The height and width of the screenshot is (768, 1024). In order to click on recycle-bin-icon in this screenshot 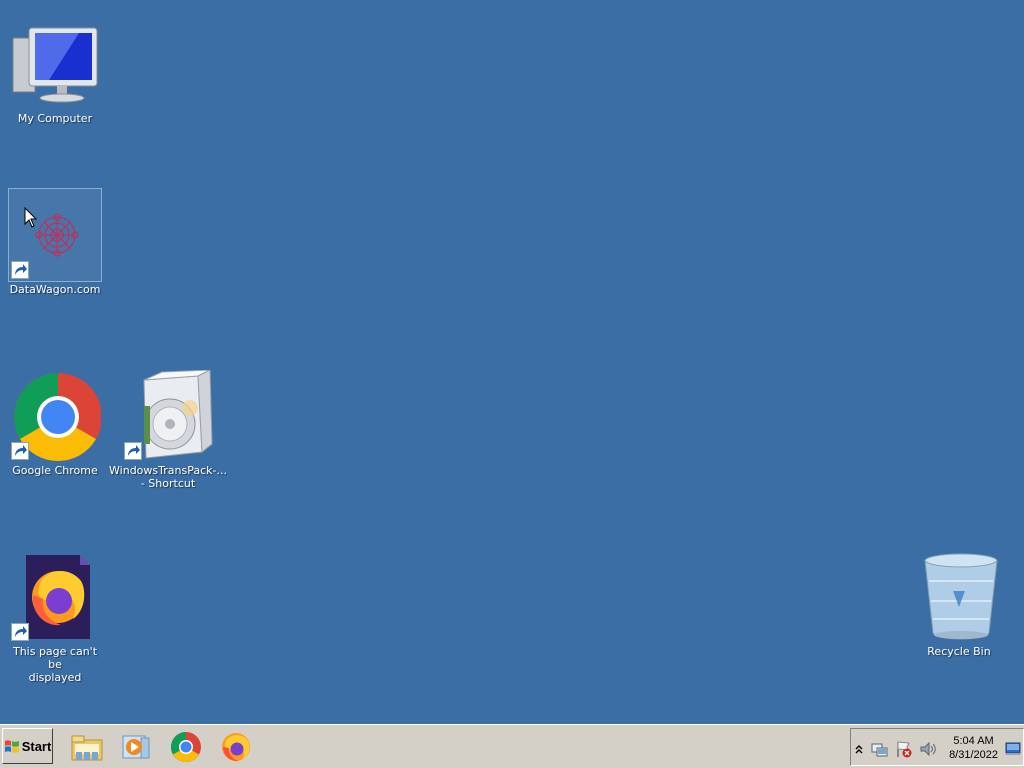, I will do `click(959, 597)`.